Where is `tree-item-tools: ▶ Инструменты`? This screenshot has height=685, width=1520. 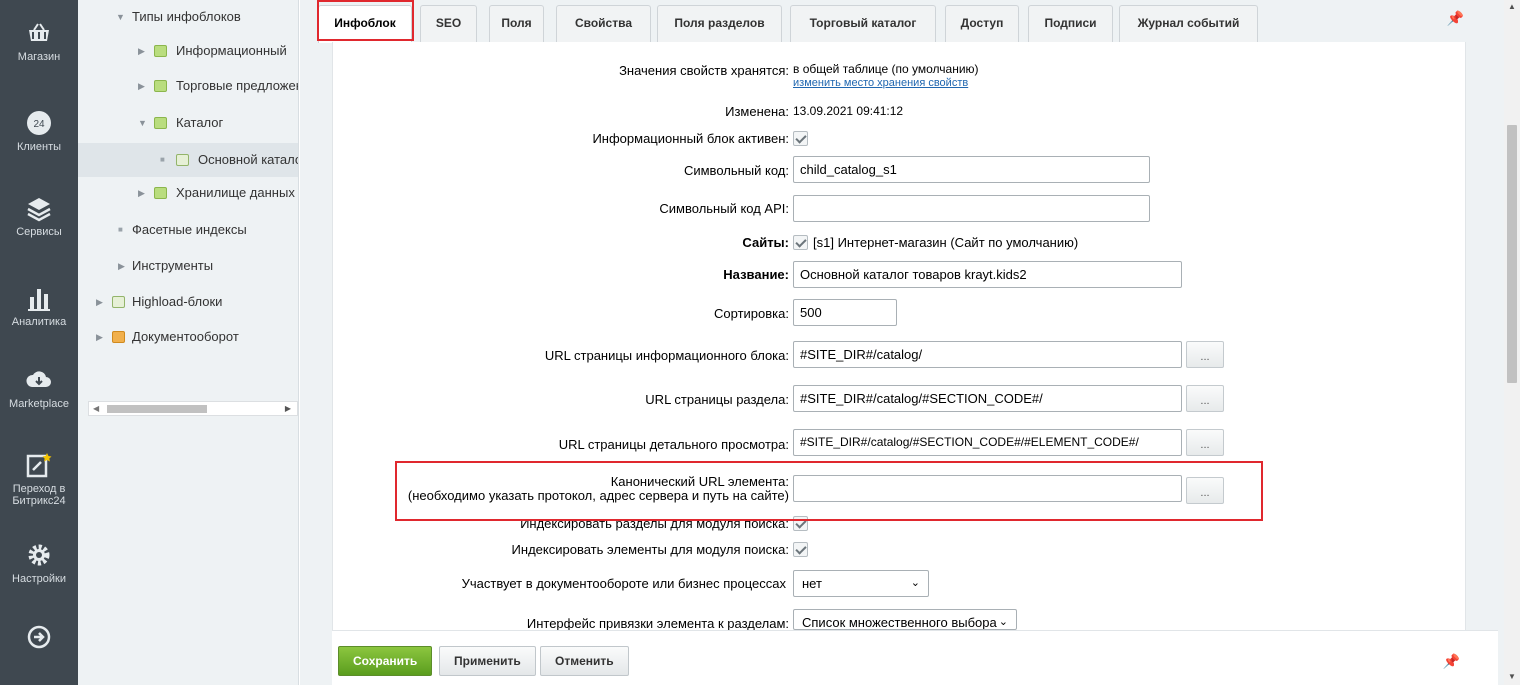 tree-item-tools: ▶ Инструменты is located at coordinates (188, 266).